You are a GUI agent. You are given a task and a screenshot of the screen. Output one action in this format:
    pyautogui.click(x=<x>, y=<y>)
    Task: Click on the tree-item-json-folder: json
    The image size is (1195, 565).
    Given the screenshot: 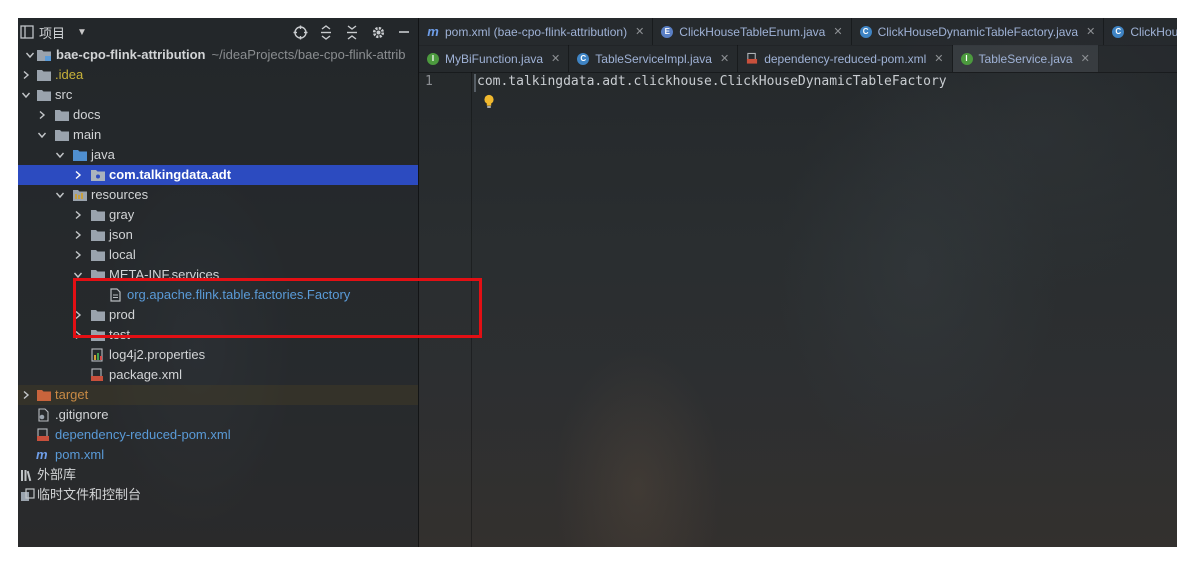 What is the action you would take?
    pyautogui.click(x=218, y=235)
    